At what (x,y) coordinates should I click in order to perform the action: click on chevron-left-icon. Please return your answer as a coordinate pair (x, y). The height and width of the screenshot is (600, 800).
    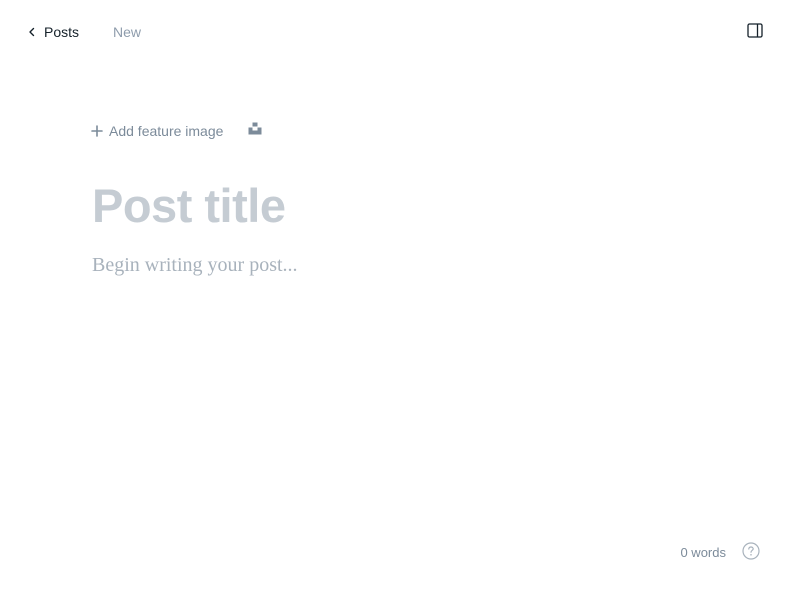
    Looking at the image, I should click on (32, 32).